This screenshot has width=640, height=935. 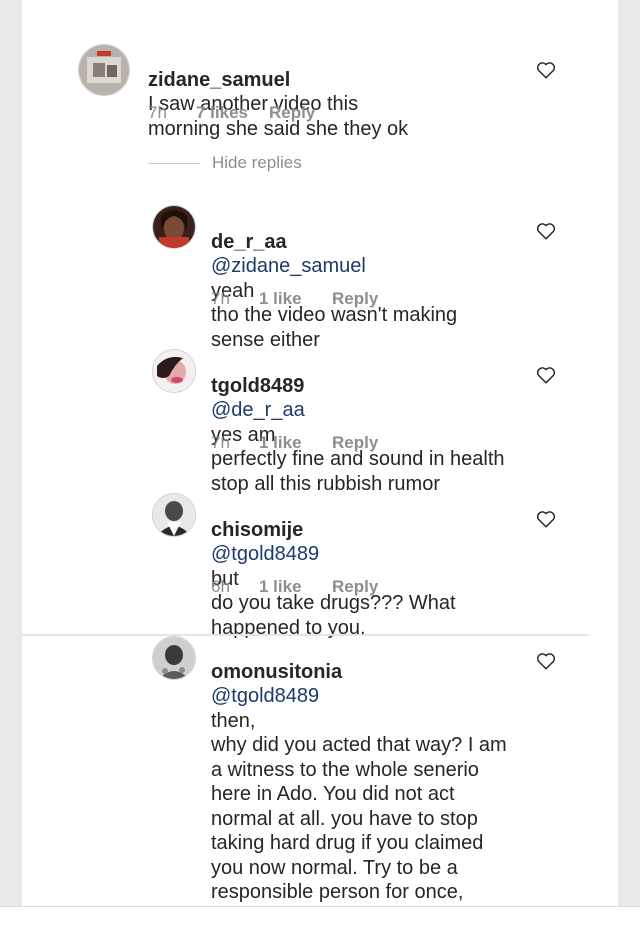 I want to click on right-edge, so click(x=629, y=453).